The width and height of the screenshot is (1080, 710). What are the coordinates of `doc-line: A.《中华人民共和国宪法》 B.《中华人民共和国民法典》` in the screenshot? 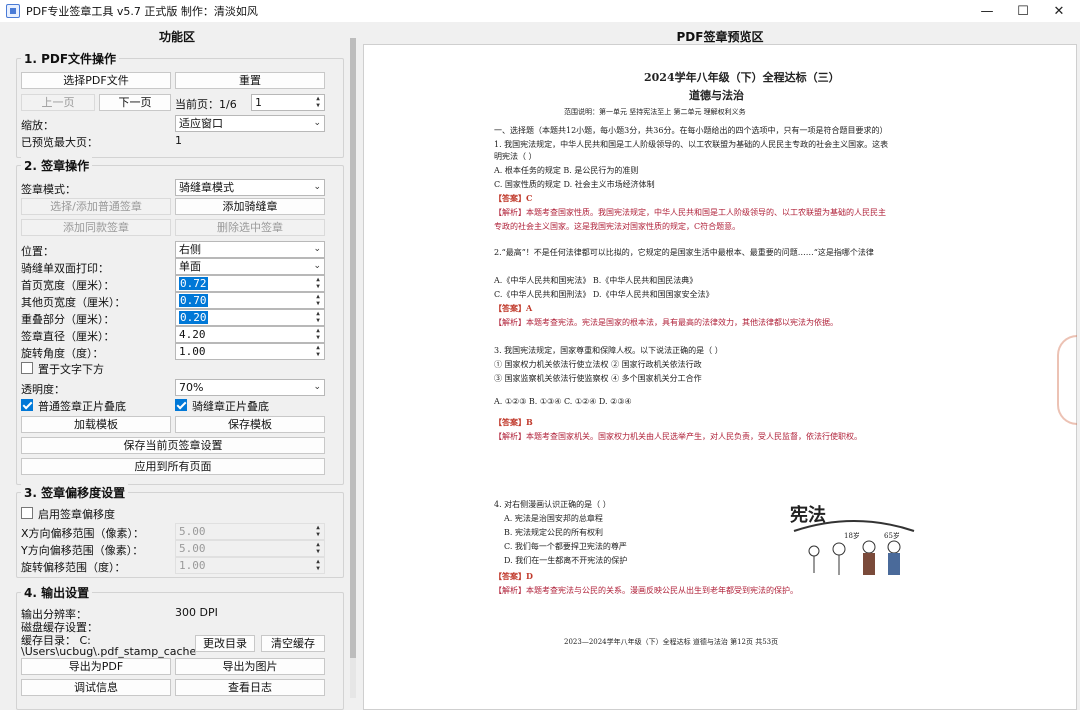 It's located at (596, 280).